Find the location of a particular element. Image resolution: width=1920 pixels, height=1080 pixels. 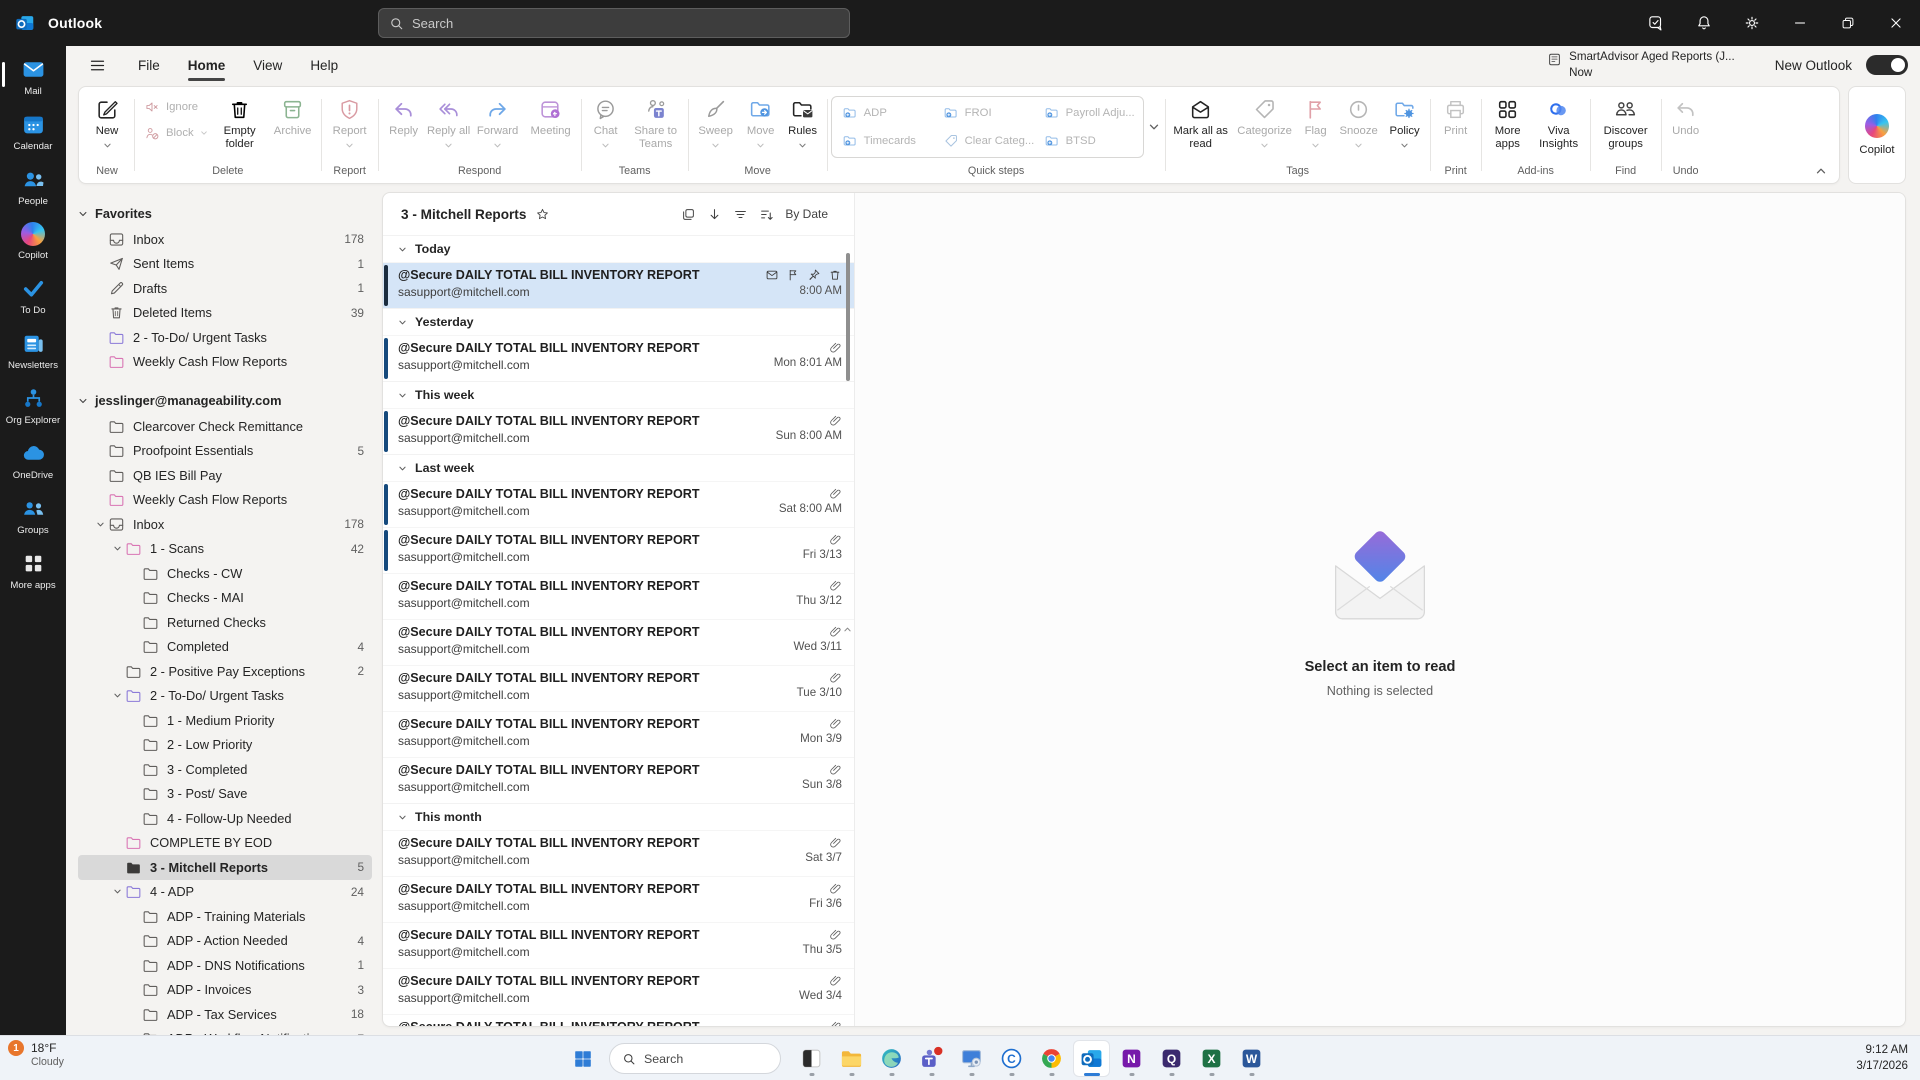

sweep-button: Sweep is located at coordinates (716, 119).